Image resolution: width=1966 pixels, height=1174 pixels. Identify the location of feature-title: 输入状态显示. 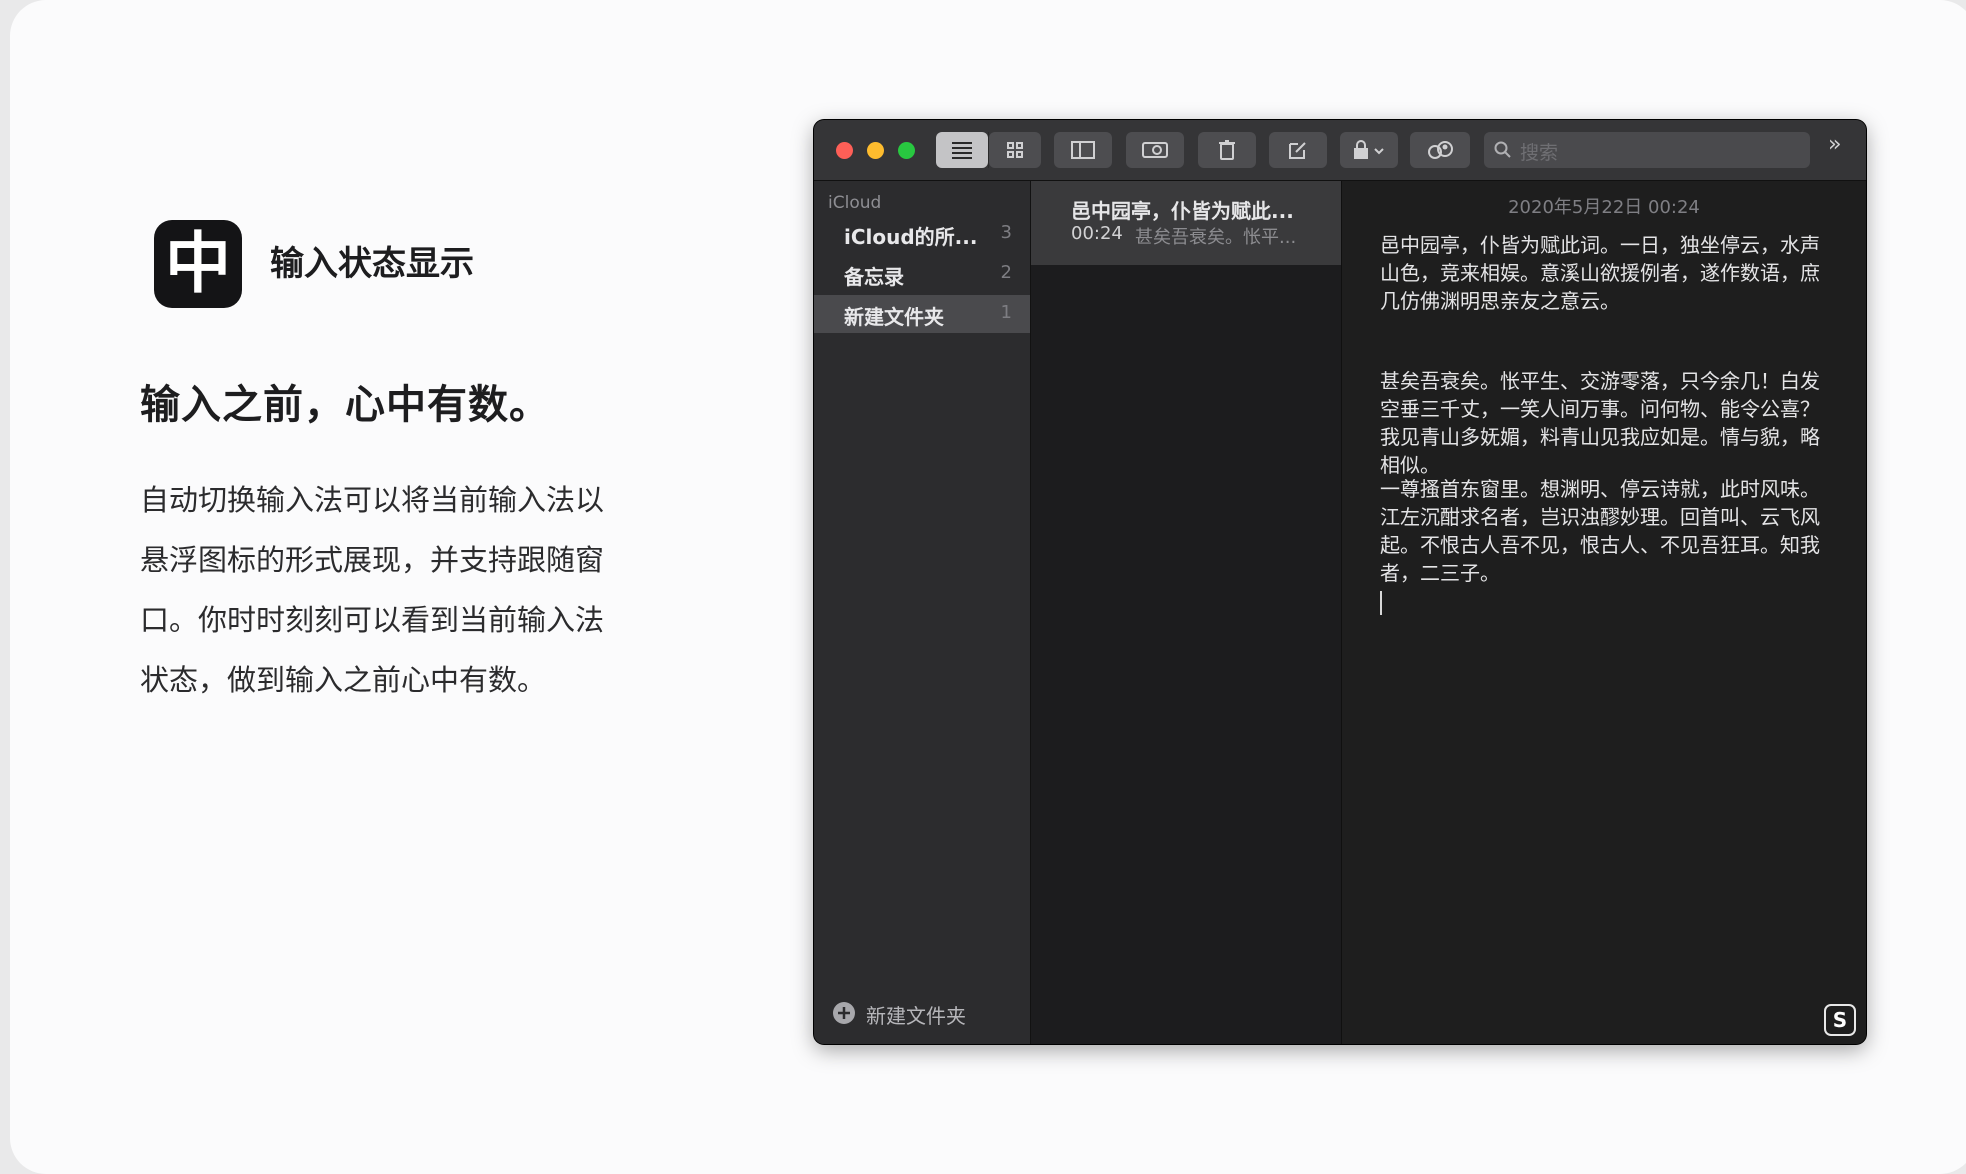
(372, 264).